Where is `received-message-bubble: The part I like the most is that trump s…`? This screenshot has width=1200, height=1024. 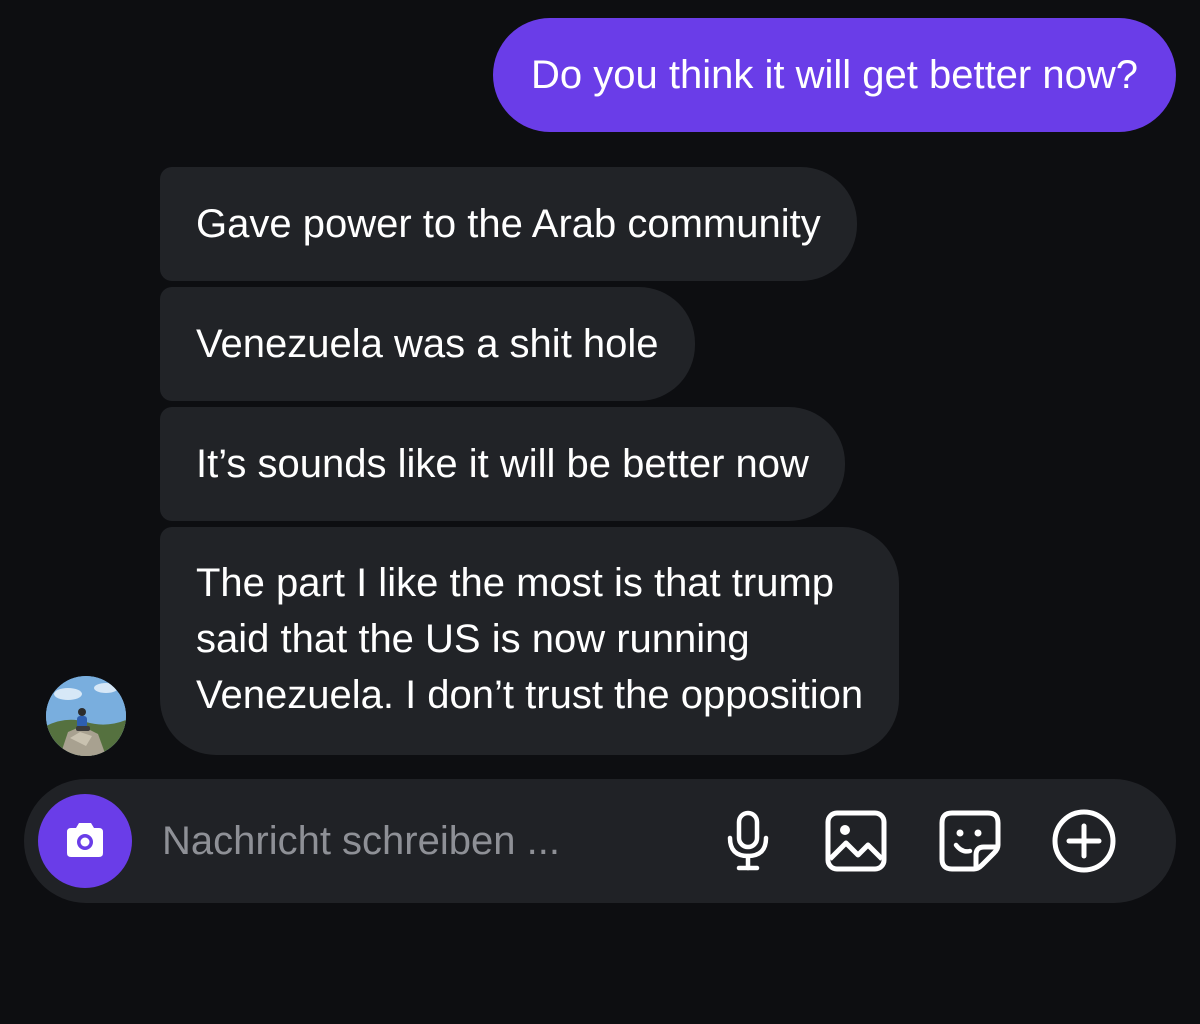 received-message-bubble: The part I like the most is that trump s… is located at coordinates (530, 641).